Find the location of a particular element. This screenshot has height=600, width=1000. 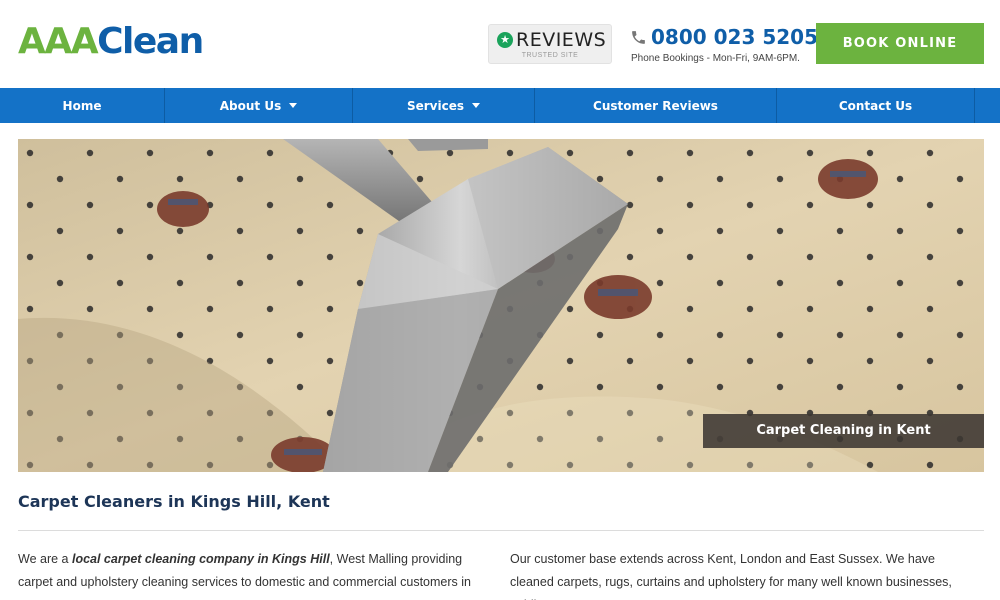

nav-item-services: Services is located at coordinates (444, 105).